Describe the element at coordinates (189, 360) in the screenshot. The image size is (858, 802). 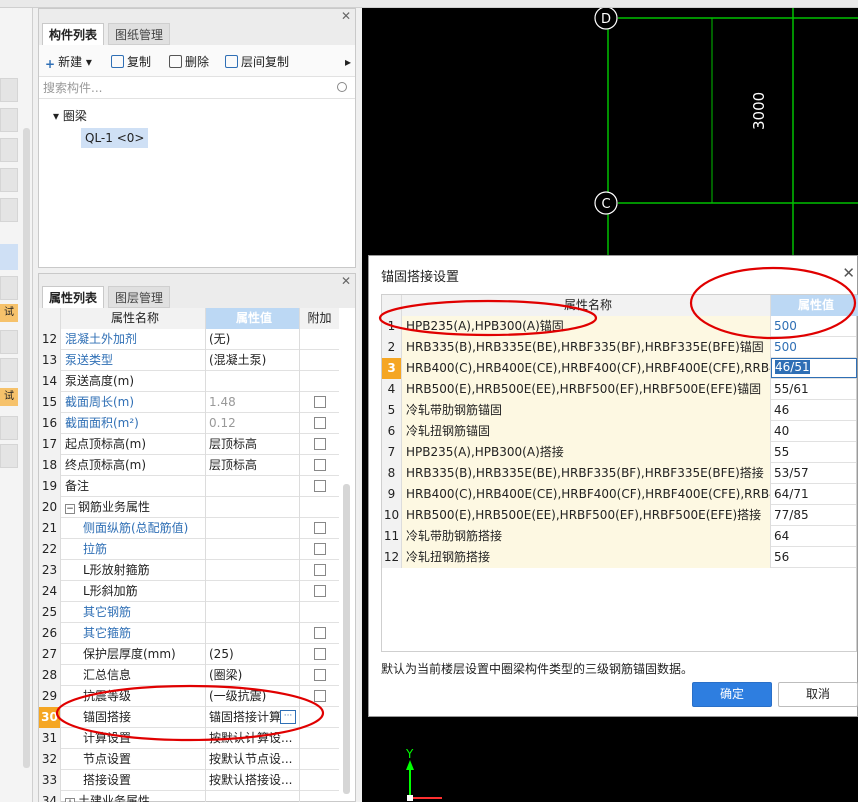
I see `property-row: 13 泵送类型 (混凝土泵)` at that location.